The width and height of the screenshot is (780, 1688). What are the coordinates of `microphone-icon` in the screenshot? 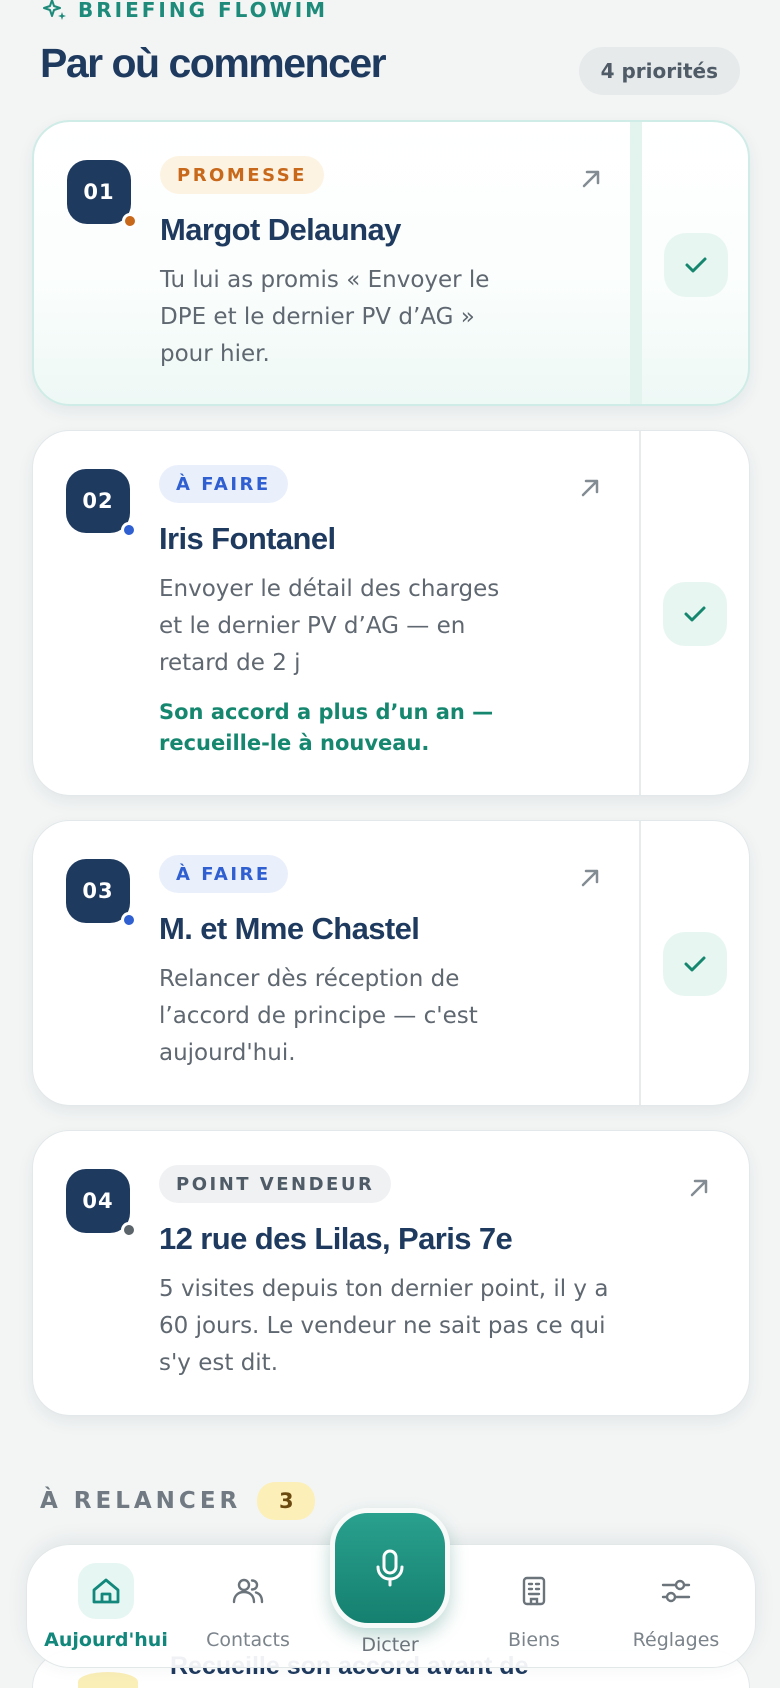 It's located at (390, 1568).